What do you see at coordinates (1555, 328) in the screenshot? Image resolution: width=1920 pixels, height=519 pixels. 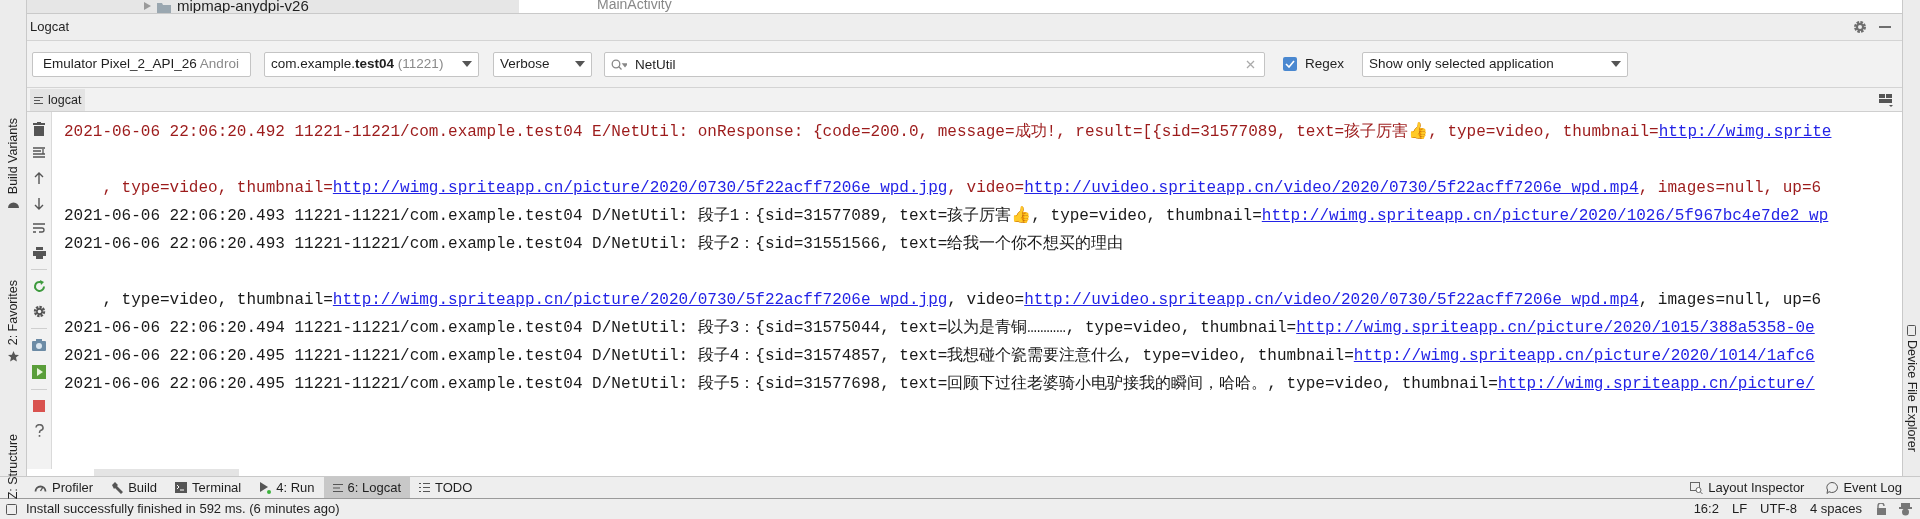 I see `log-link: http://wimg.spriteapp.cn/picture/2020/1015/388a5358-0e` at bounding box center [1555, 328].